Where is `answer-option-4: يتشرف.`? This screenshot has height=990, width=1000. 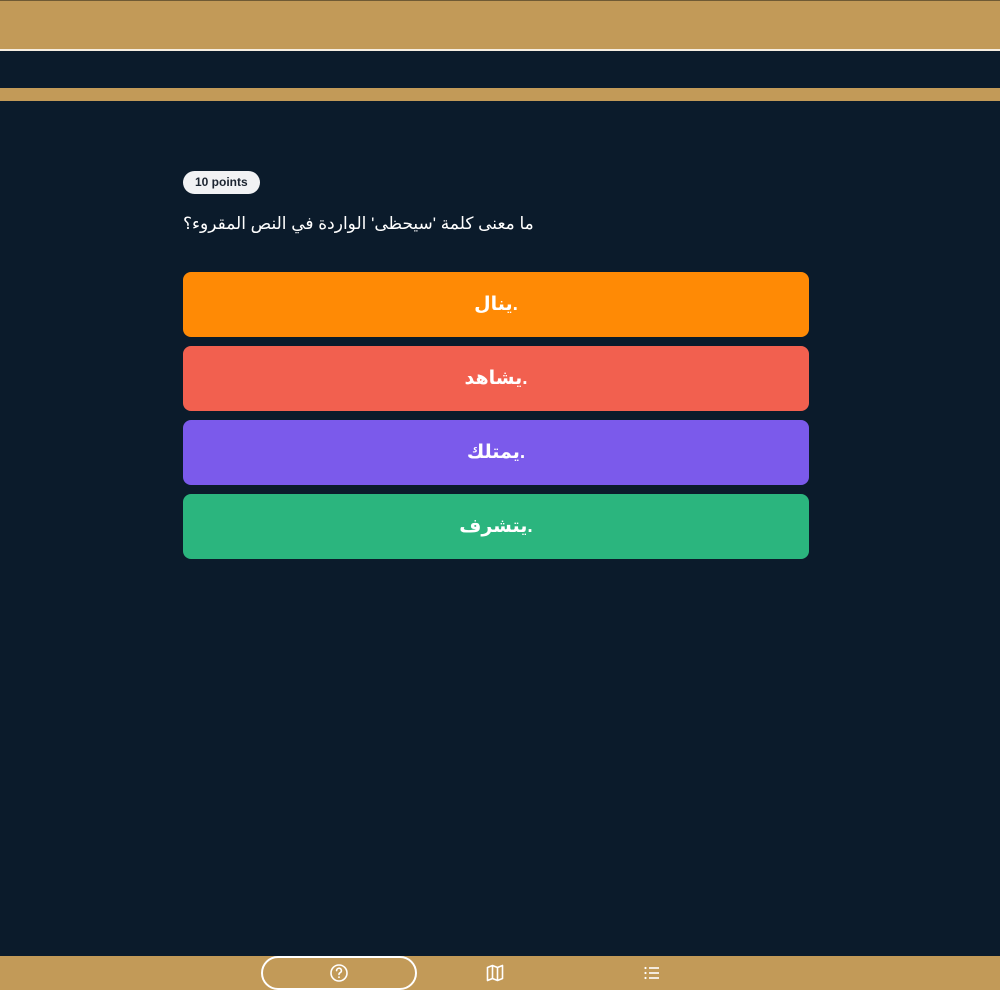 answer-option-4: يتشرف. is located at coordinates (496, 526).